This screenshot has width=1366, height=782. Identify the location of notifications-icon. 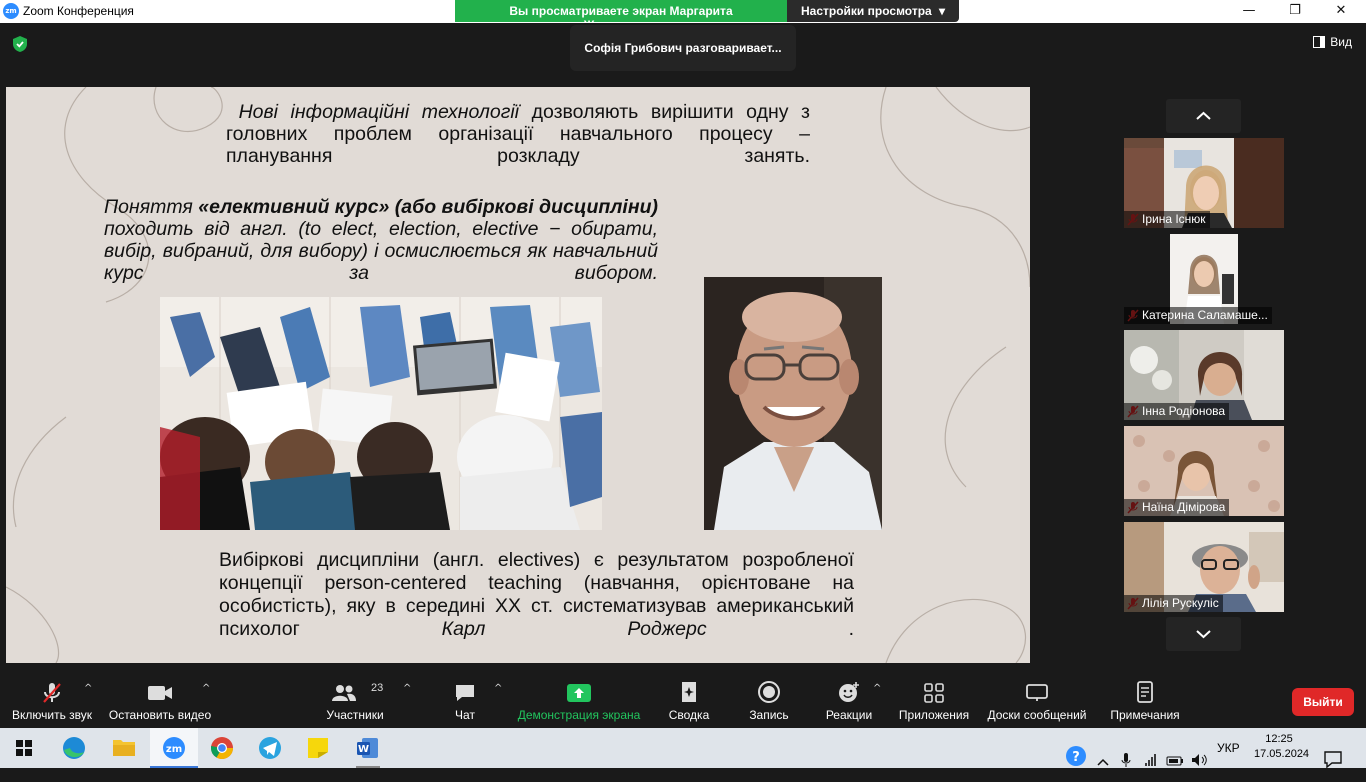
(1333, 759).